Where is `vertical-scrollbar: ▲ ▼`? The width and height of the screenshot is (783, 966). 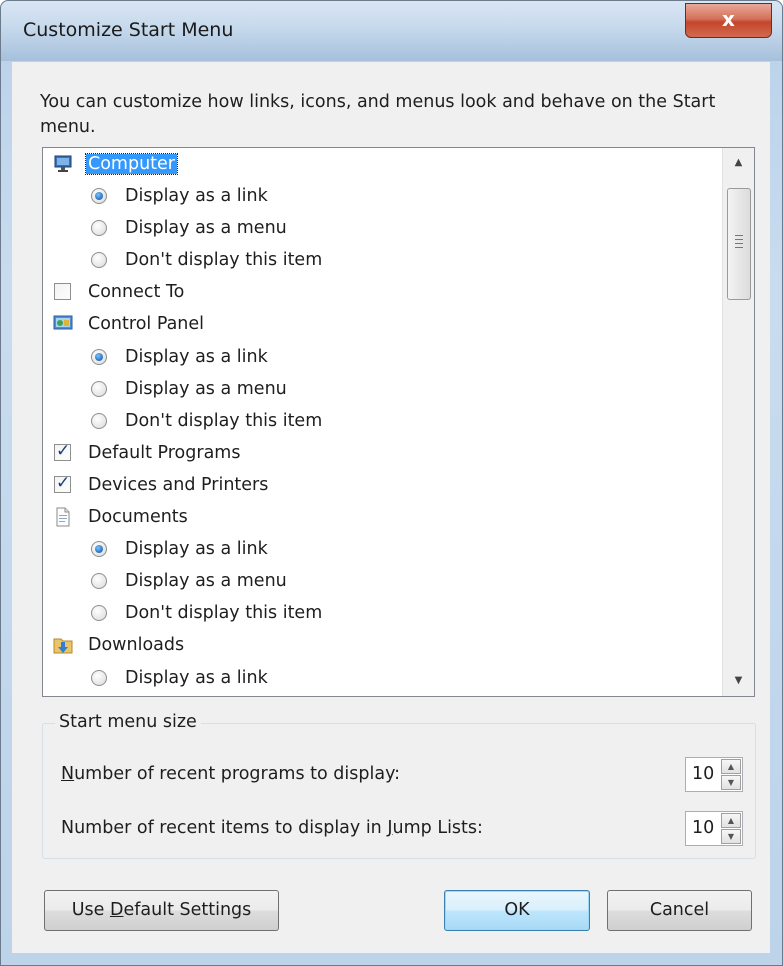
vertical-scrollbar: ▲ ▼ is located at coordinates (738, 422).